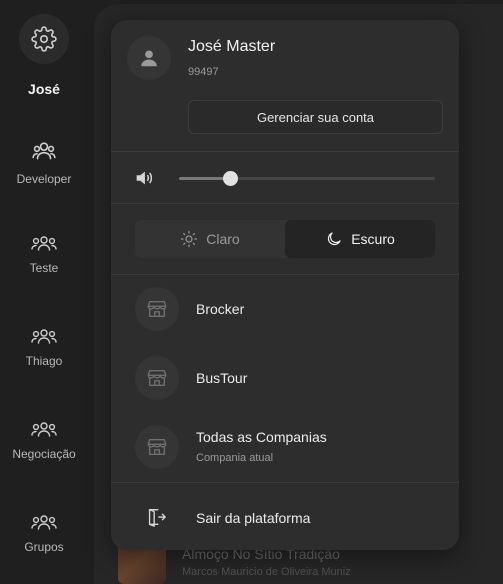  I want to click on logout-button: Sair da plataforma, so click(285, 516).